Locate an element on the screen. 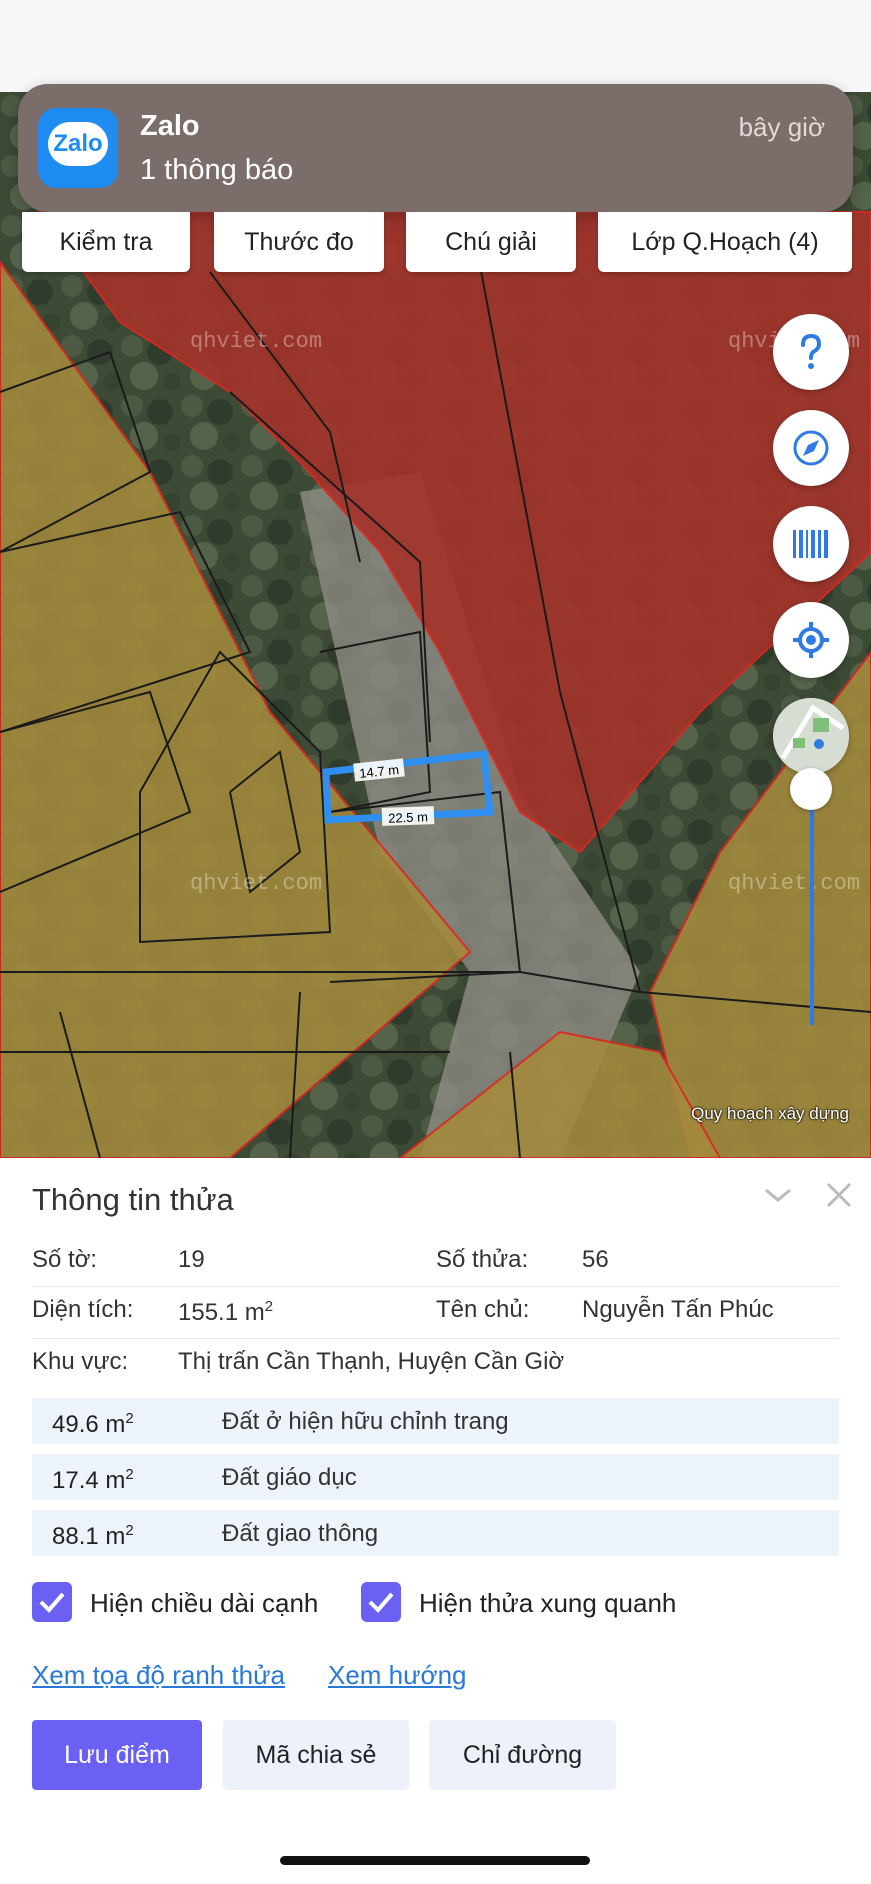 The width and height of the screenshot is (871, 1884). locate-button is located at coordinates (811, 640).